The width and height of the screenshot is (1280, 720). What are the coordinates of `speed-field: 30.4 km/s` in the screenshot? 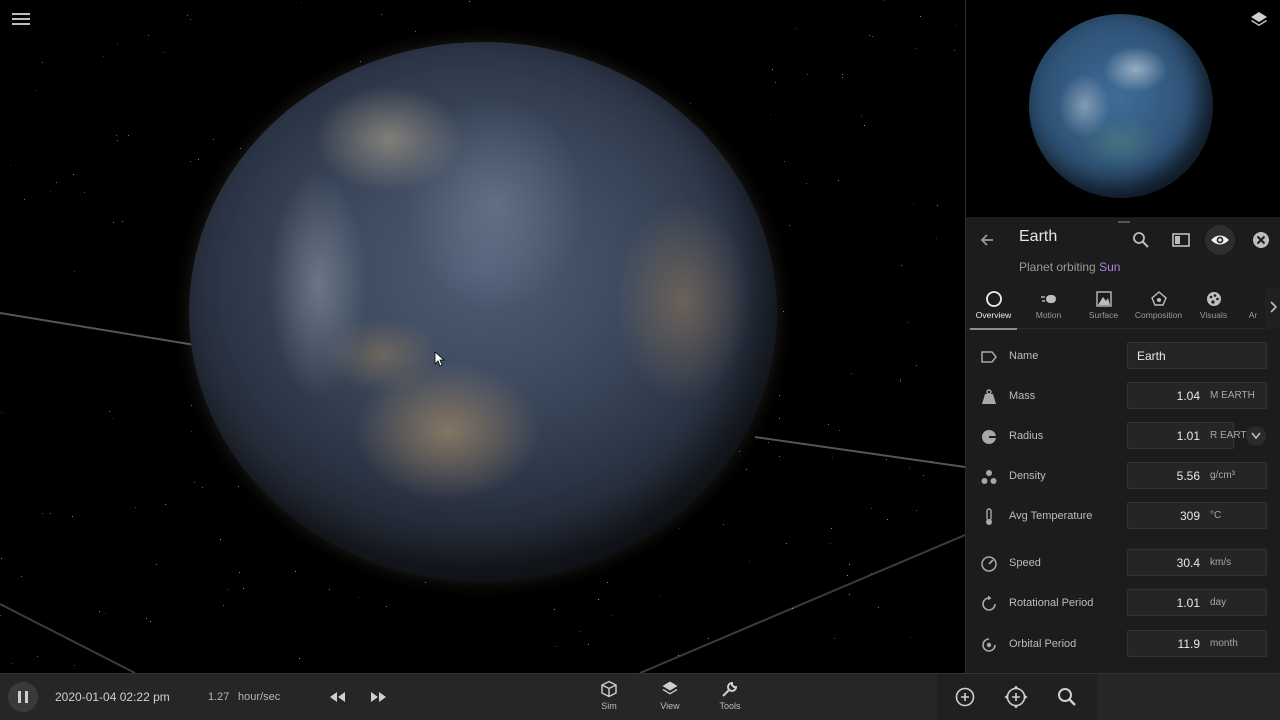 It's located at (1197, 562).